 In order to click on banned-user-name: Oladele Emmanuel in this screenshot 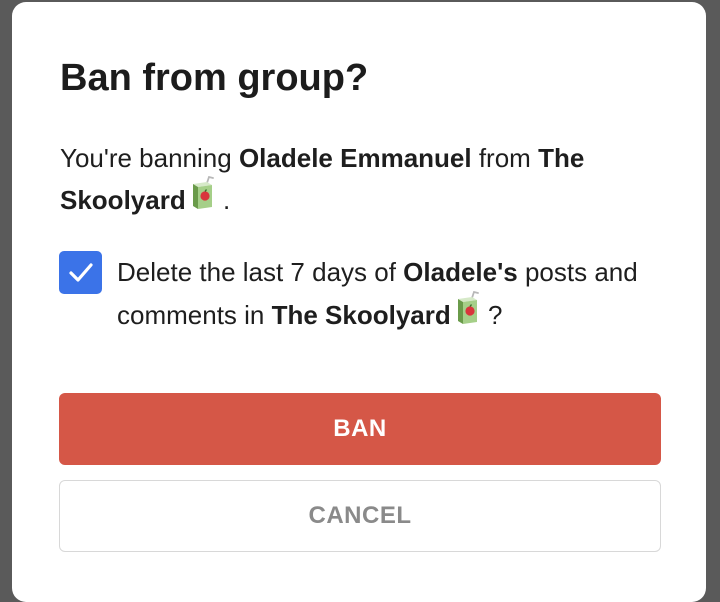, I will do `click(355, 158)`.